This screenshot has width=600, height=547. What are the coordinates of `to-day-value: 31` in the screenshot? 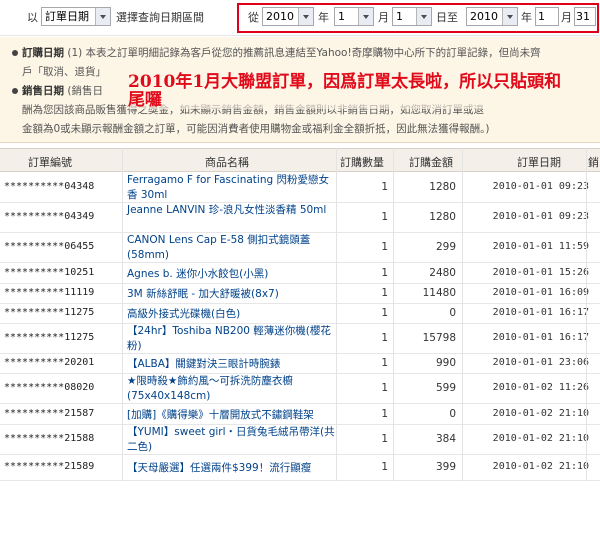 It's located at (583, 16).